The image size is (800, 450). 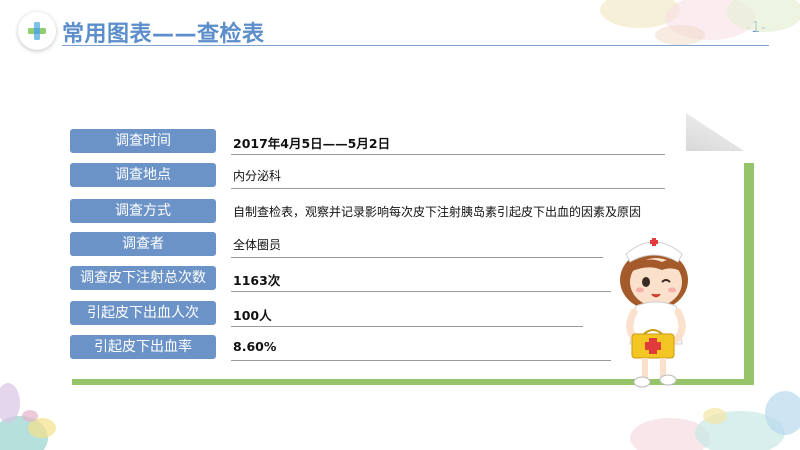 What do you see at coordinates (255, 346) in the screenshot?
I see `row-value: 8.60%` at bounding box center [255, 346].